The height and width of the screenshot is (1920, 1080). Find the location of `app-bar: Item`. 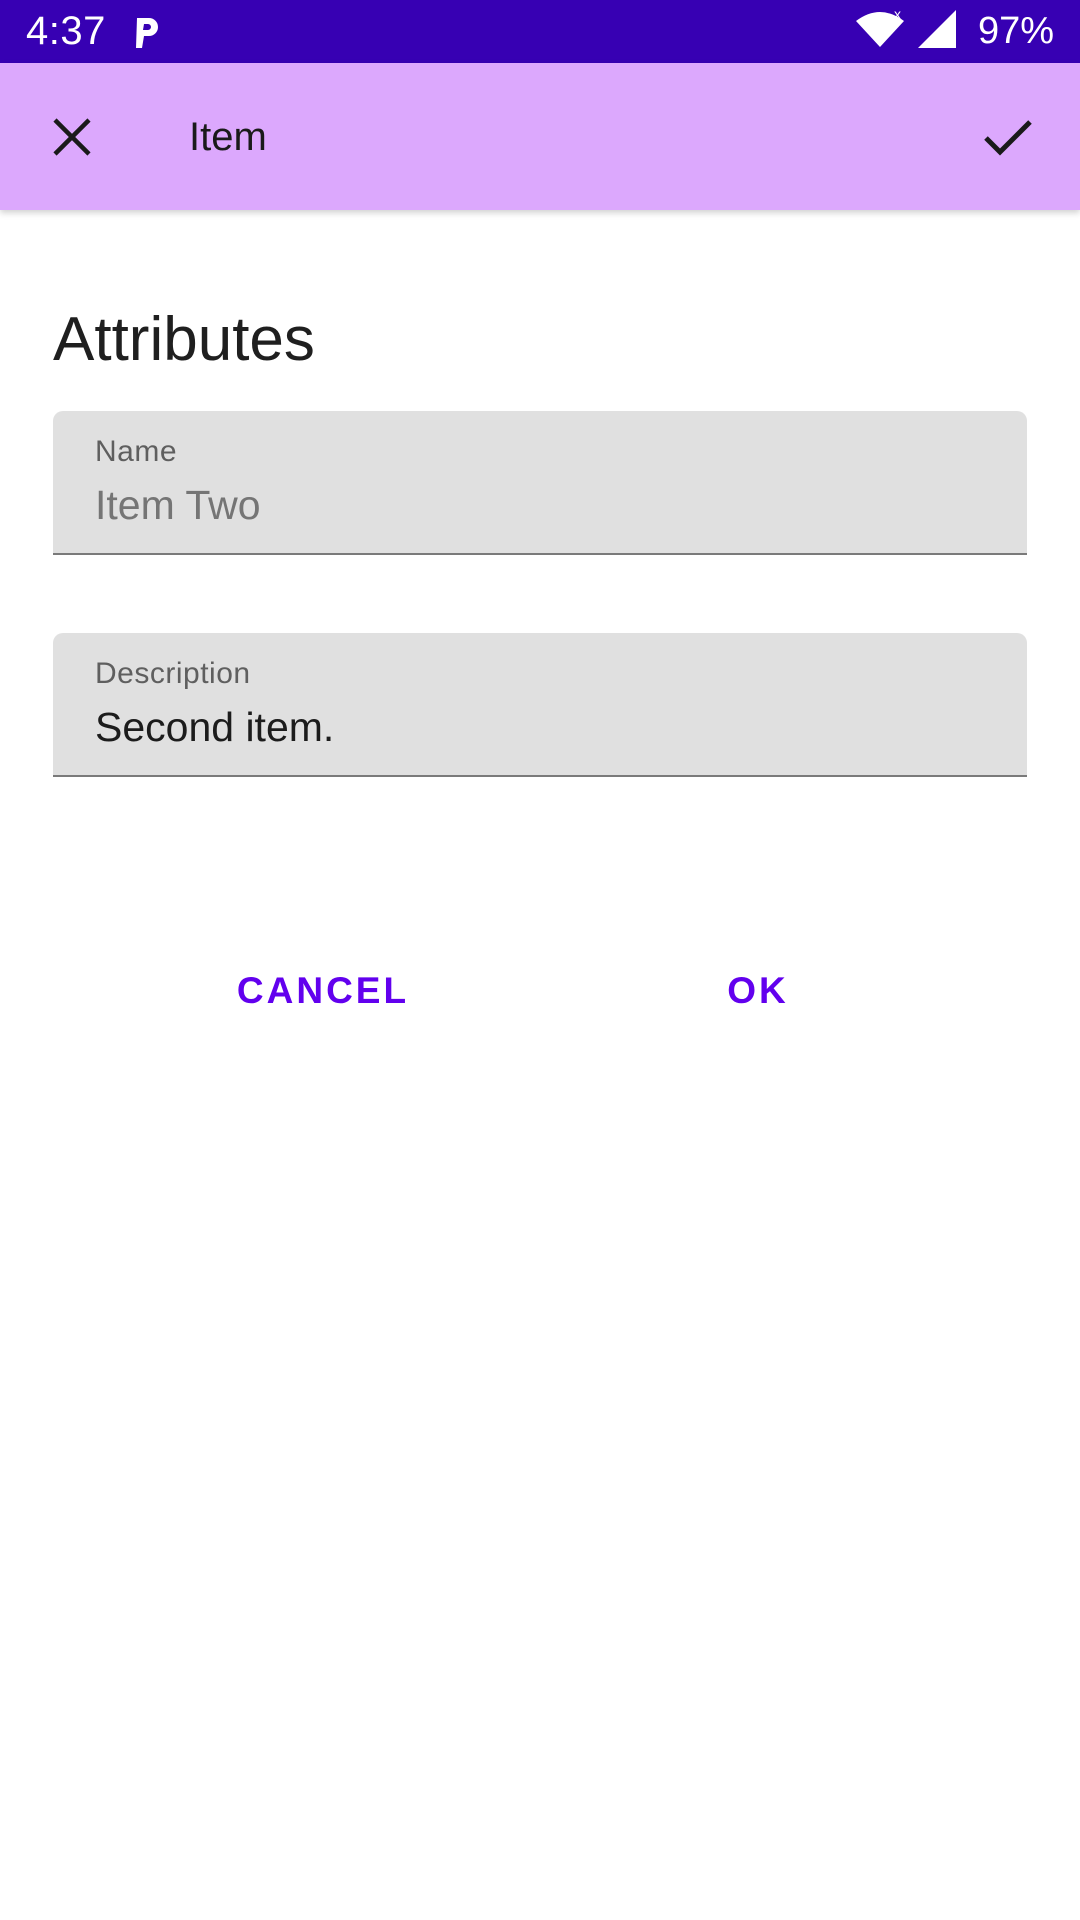

app-bar: Item is located at coordinates (540, 136).